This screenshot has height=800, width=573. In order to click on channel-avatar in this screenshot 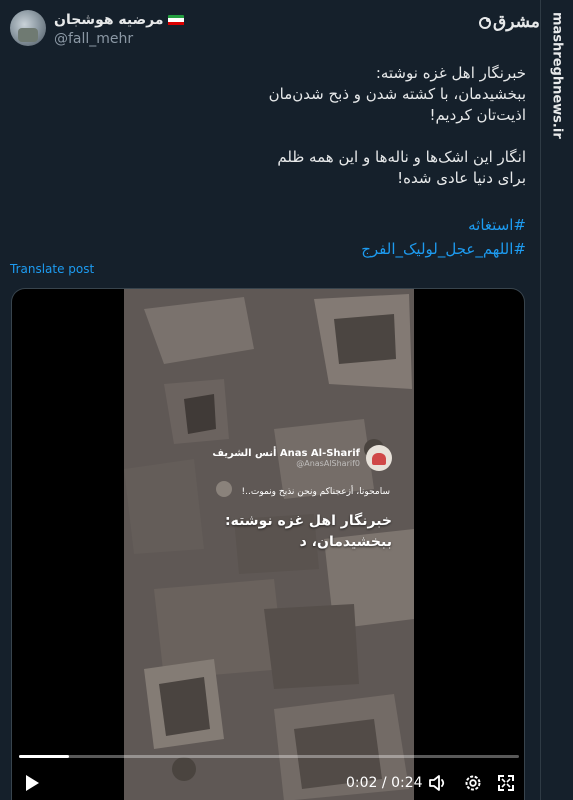, I will do `click(379, 458)`.